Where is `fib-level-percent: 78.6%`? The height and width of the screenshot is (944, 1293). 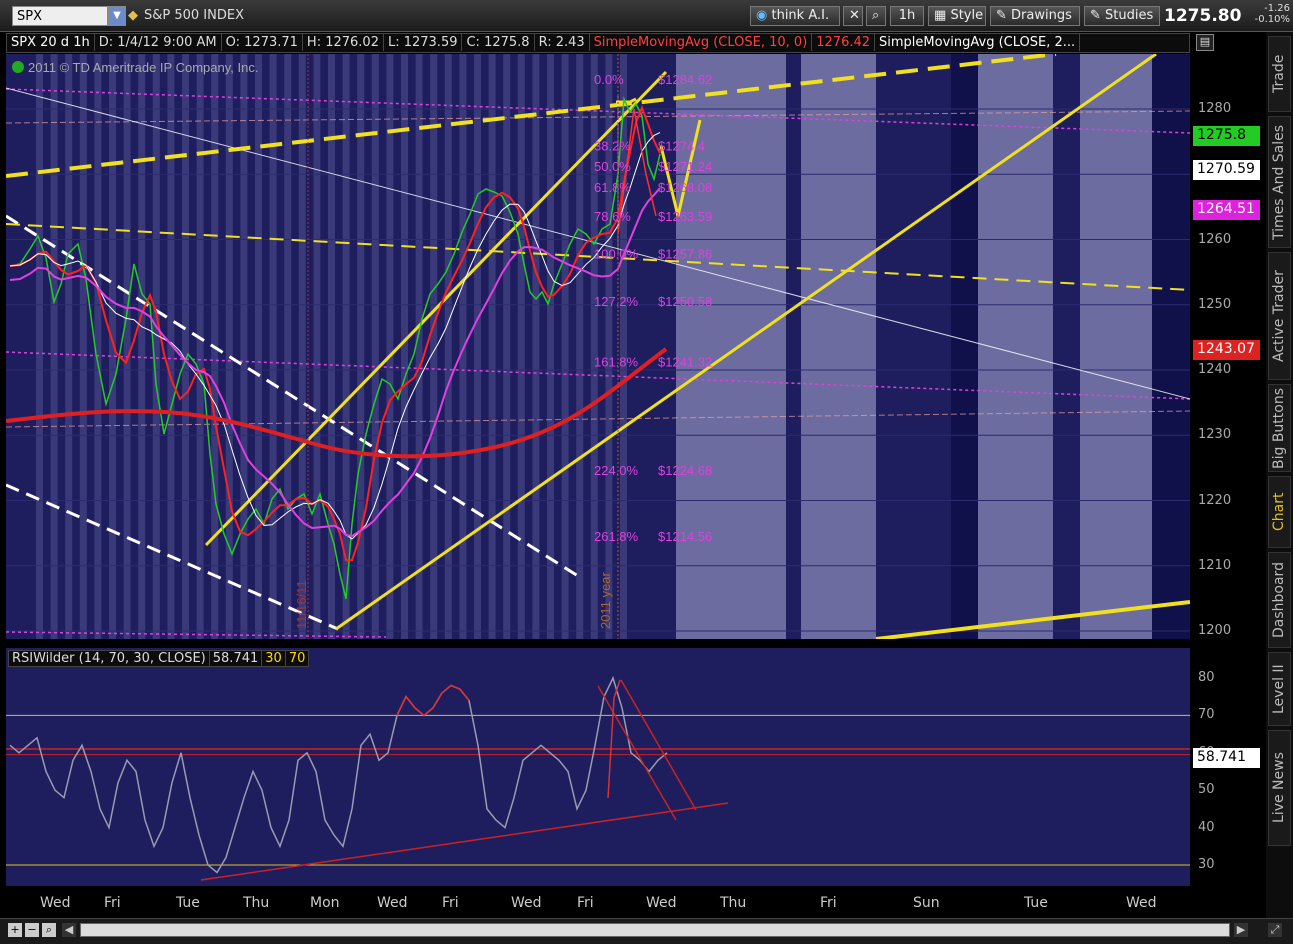 fib-level-percent: 78.6% is located at coordinates (612, 216).